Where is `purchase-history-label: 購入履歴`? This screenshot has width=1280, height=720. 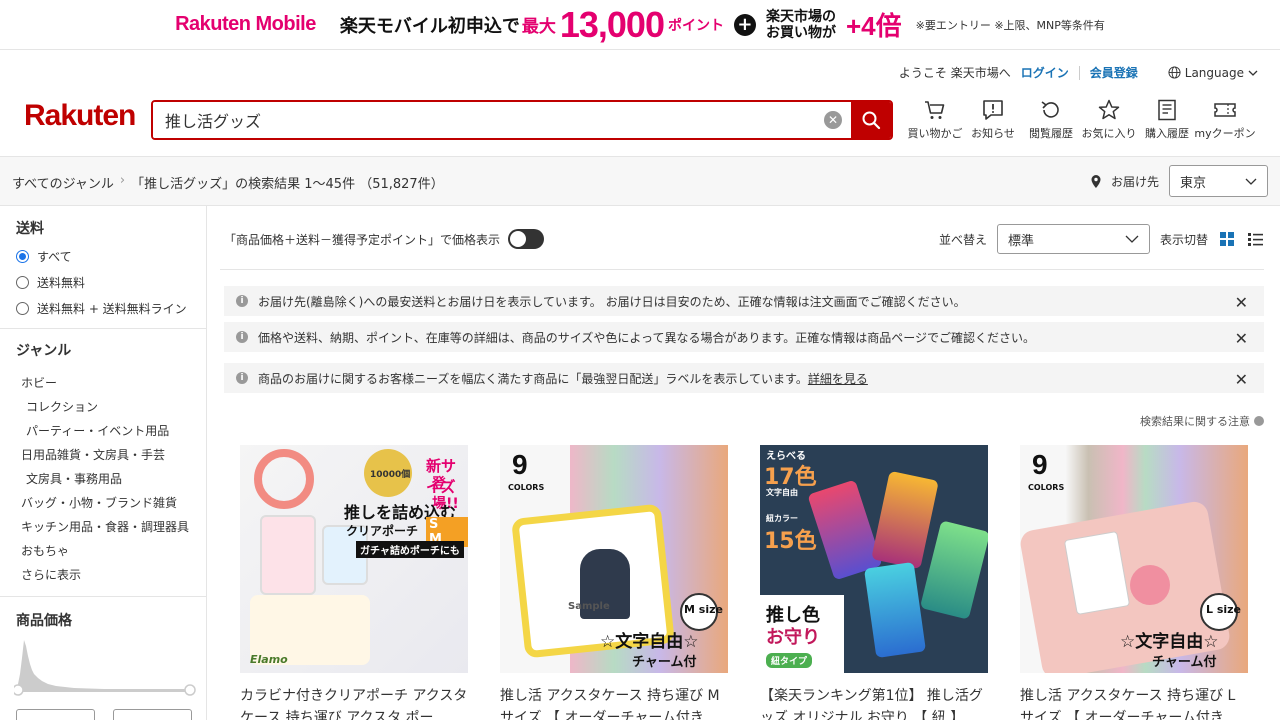
purchase-history-label: 購入履歴 is located at coordinates (1167, 133).